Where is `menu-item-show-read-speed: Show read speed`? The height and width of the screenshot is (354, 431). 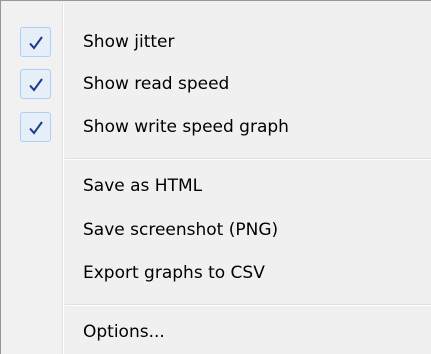
menu-item-show-read-speed: Show read speed is located at coordinates (216, 84).